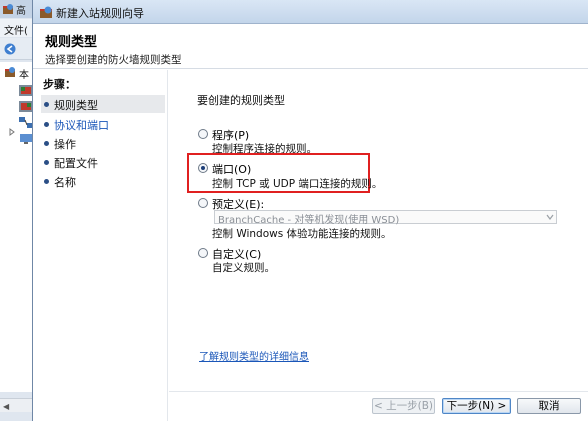 The image size is (588, 421). What do you see at coordinates (21, 11) in the screenshot?
I see `background-window-title: 高` at bounding box center [21, 11].